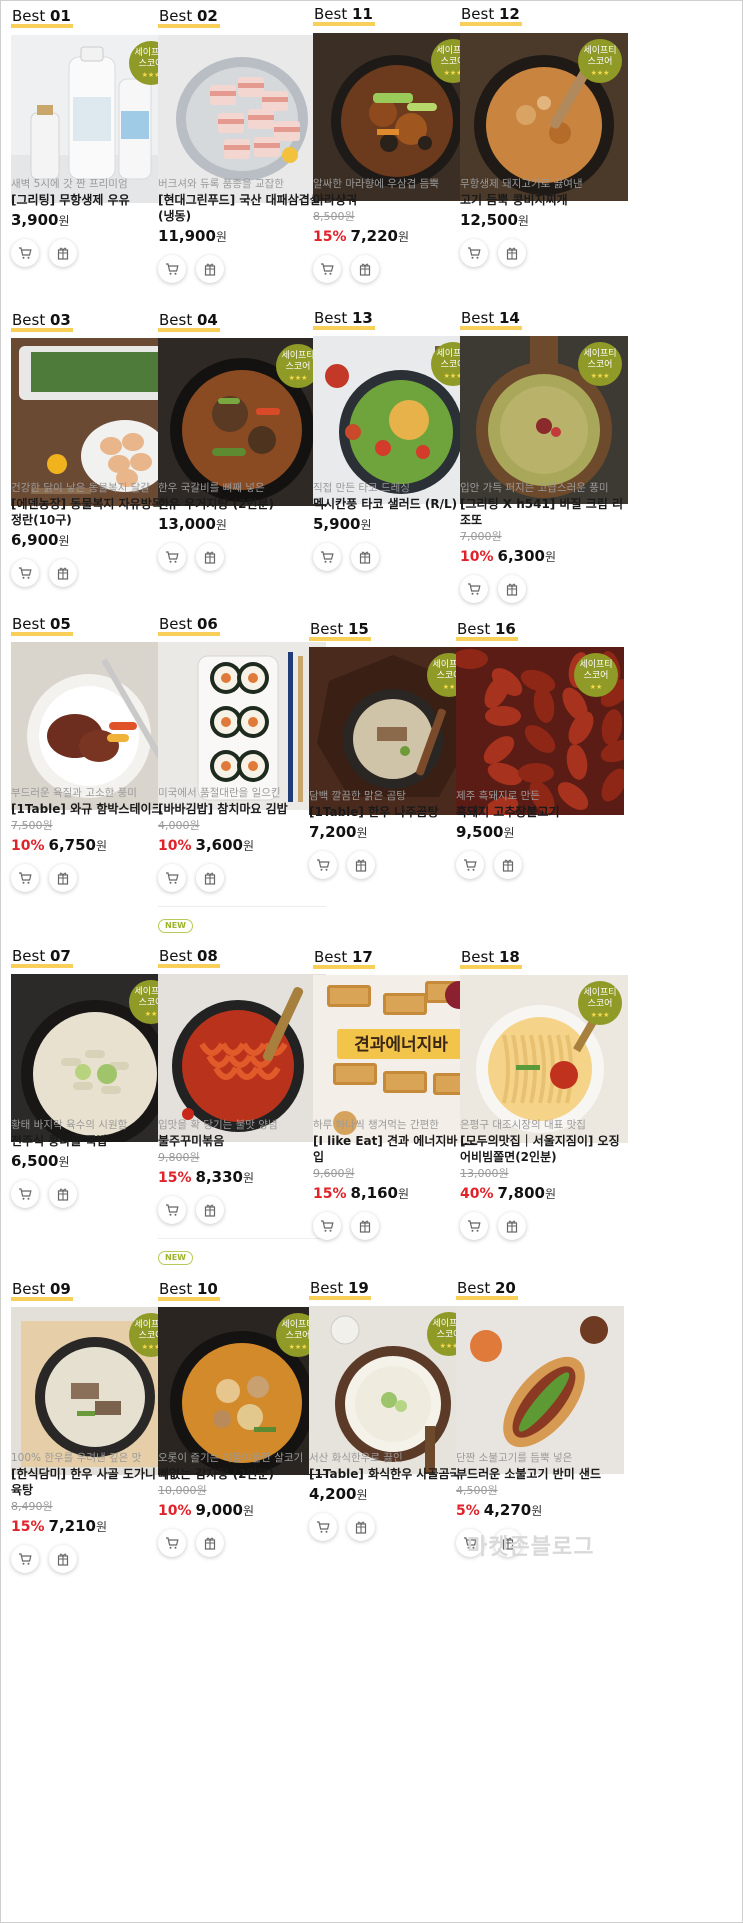 Image resolution: width=743 pixels, height=1923 pixels. I want to click on price-line: 15% 7,210원, so click(95, 1526).